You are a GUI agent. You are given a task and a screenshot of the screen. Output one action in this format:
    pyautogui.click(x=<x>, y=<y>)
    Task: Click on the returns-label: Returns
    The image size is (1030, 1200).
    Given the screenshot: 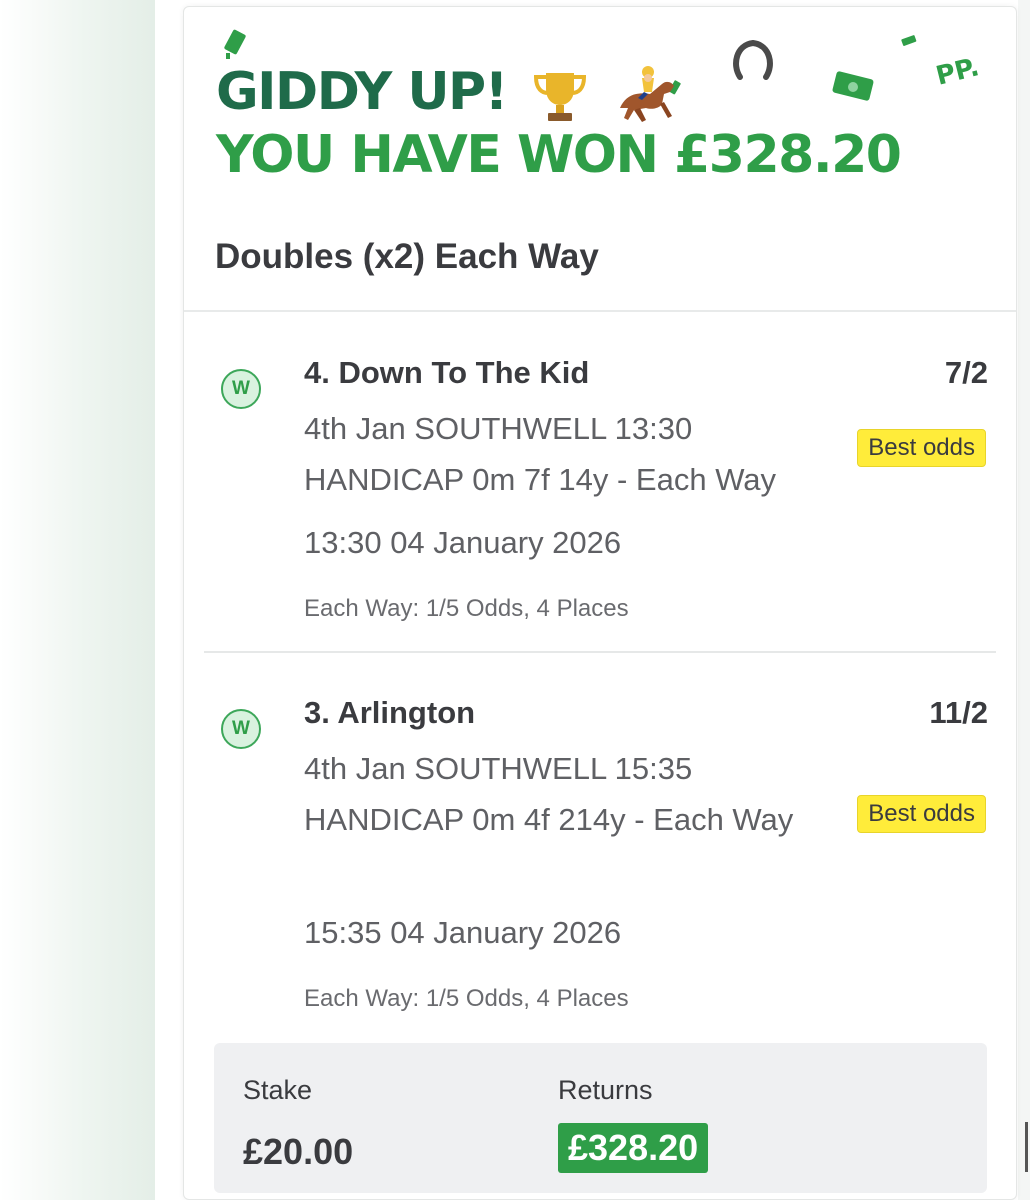 What is the action you would take?
    pyautogui.click(x=605, y=1090)
    